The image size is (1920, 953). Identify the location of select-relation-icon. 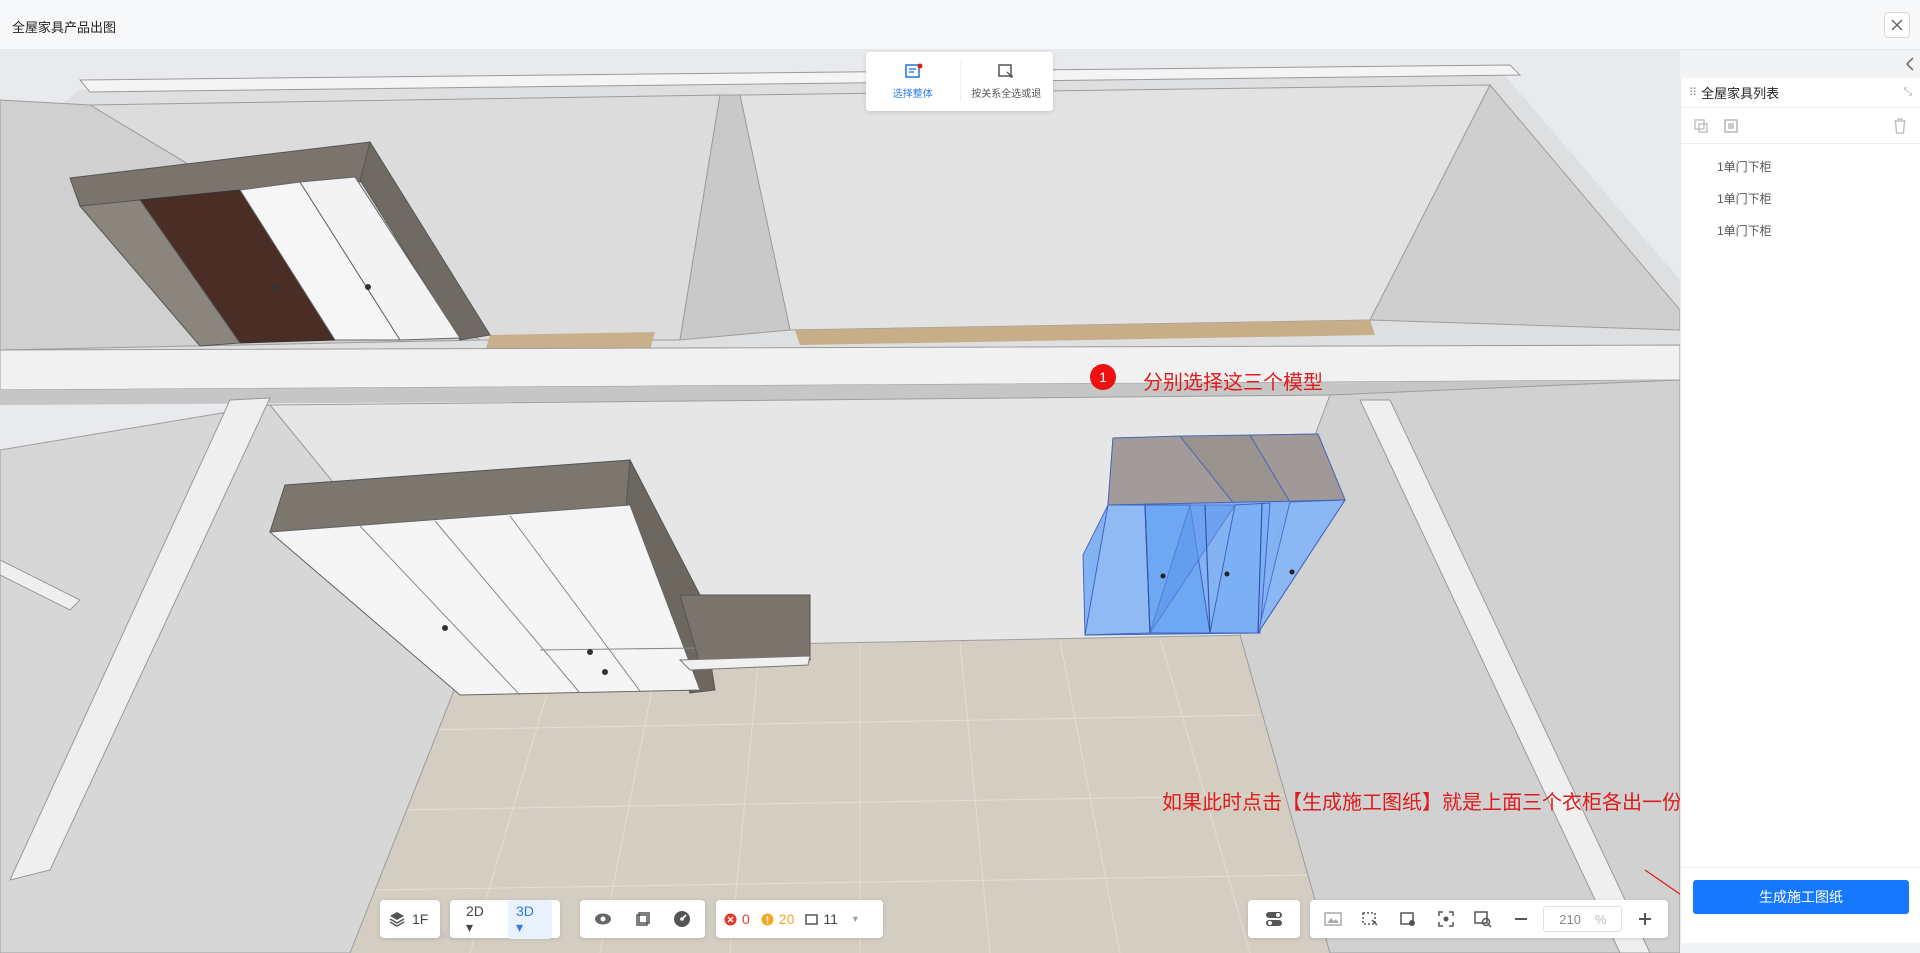
(1005, 71).